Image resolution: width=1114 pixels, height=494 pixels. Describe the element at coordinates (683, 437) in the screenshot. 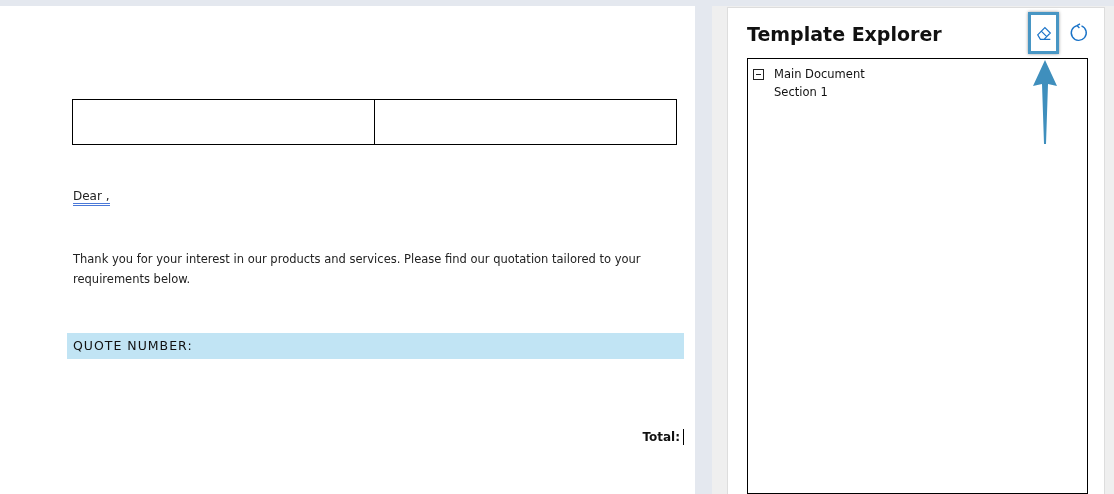

I see `text-cursor` at that location.